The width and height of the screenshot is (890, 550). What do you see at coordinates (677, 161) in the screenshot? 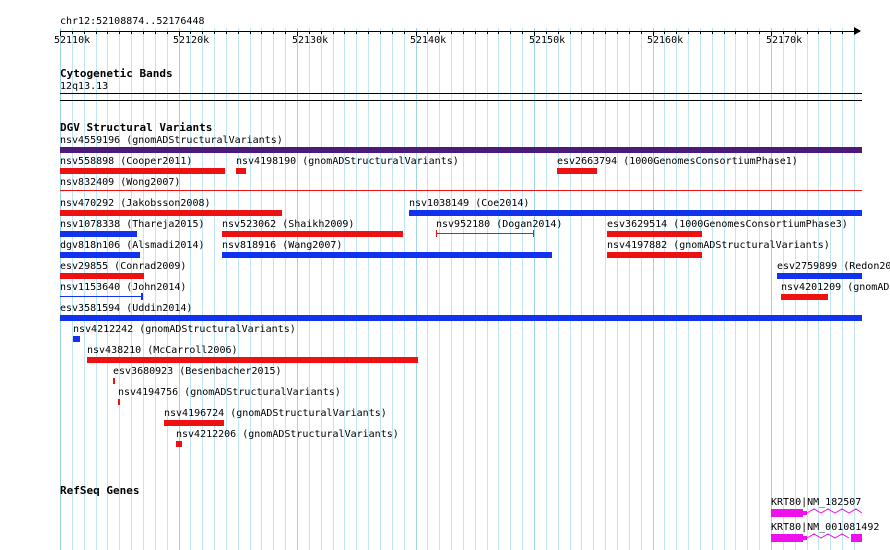
I see `sv-label: esv2663794 (1000GenomesConsortiumPhase1)` at bounding box center [677, 161].